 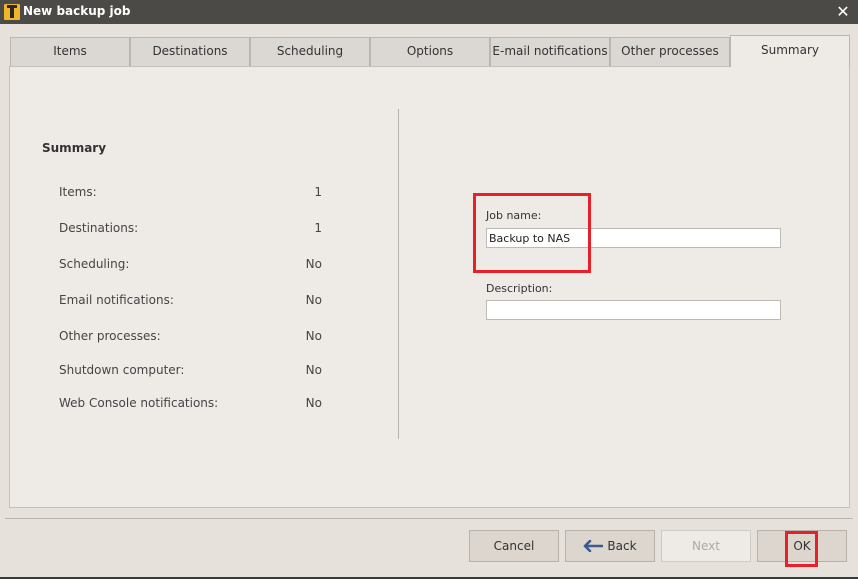 I want to click on ok-button: OK, so click(x=802, y=546).